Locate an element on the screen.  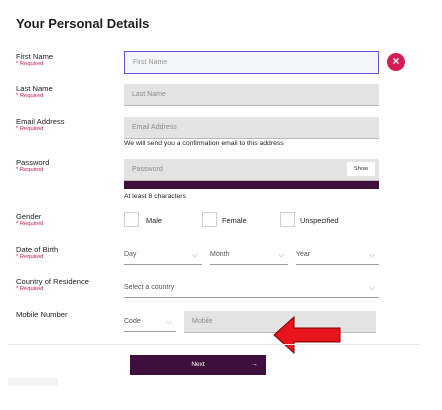
gender-female-checkbox is located at coordinates (209, 219).